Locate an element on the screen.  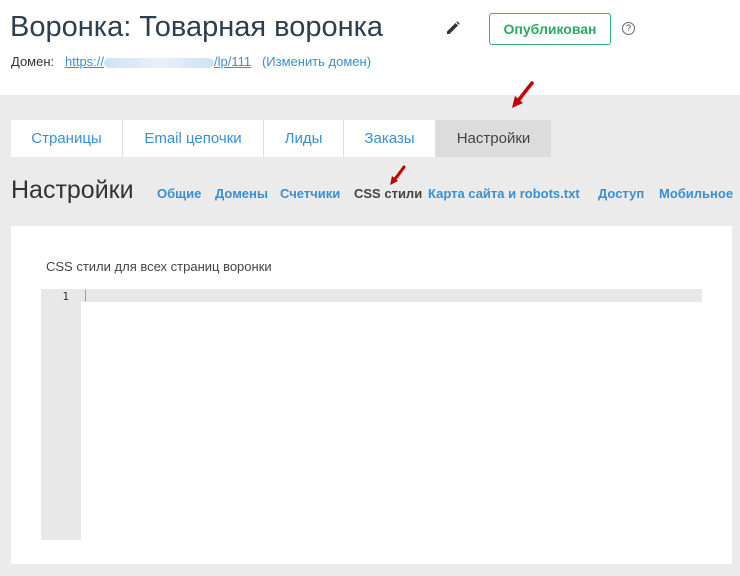
tab-settings: Настройки is located at coordinates (493, 138).